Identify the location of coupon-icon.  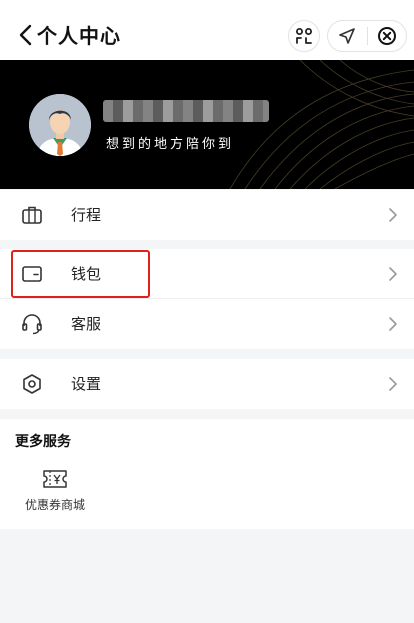
(55, 479).